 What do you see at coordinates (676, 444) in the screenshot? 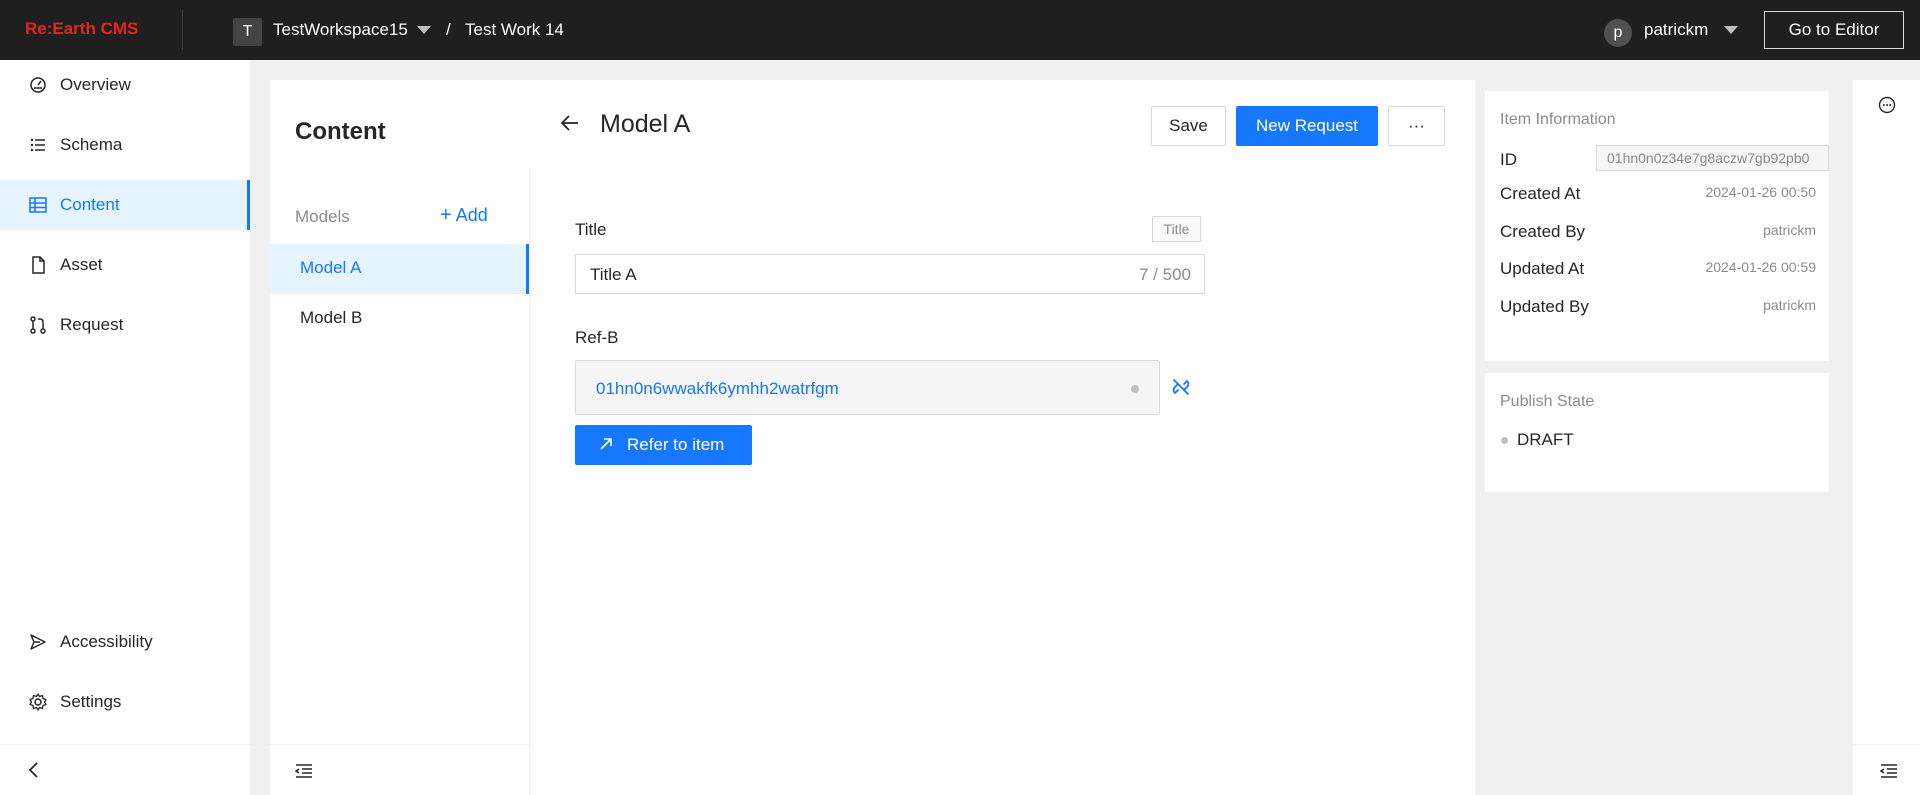
I see `refer-to-item-label: Refer to item` at bounding box center [676, 444].